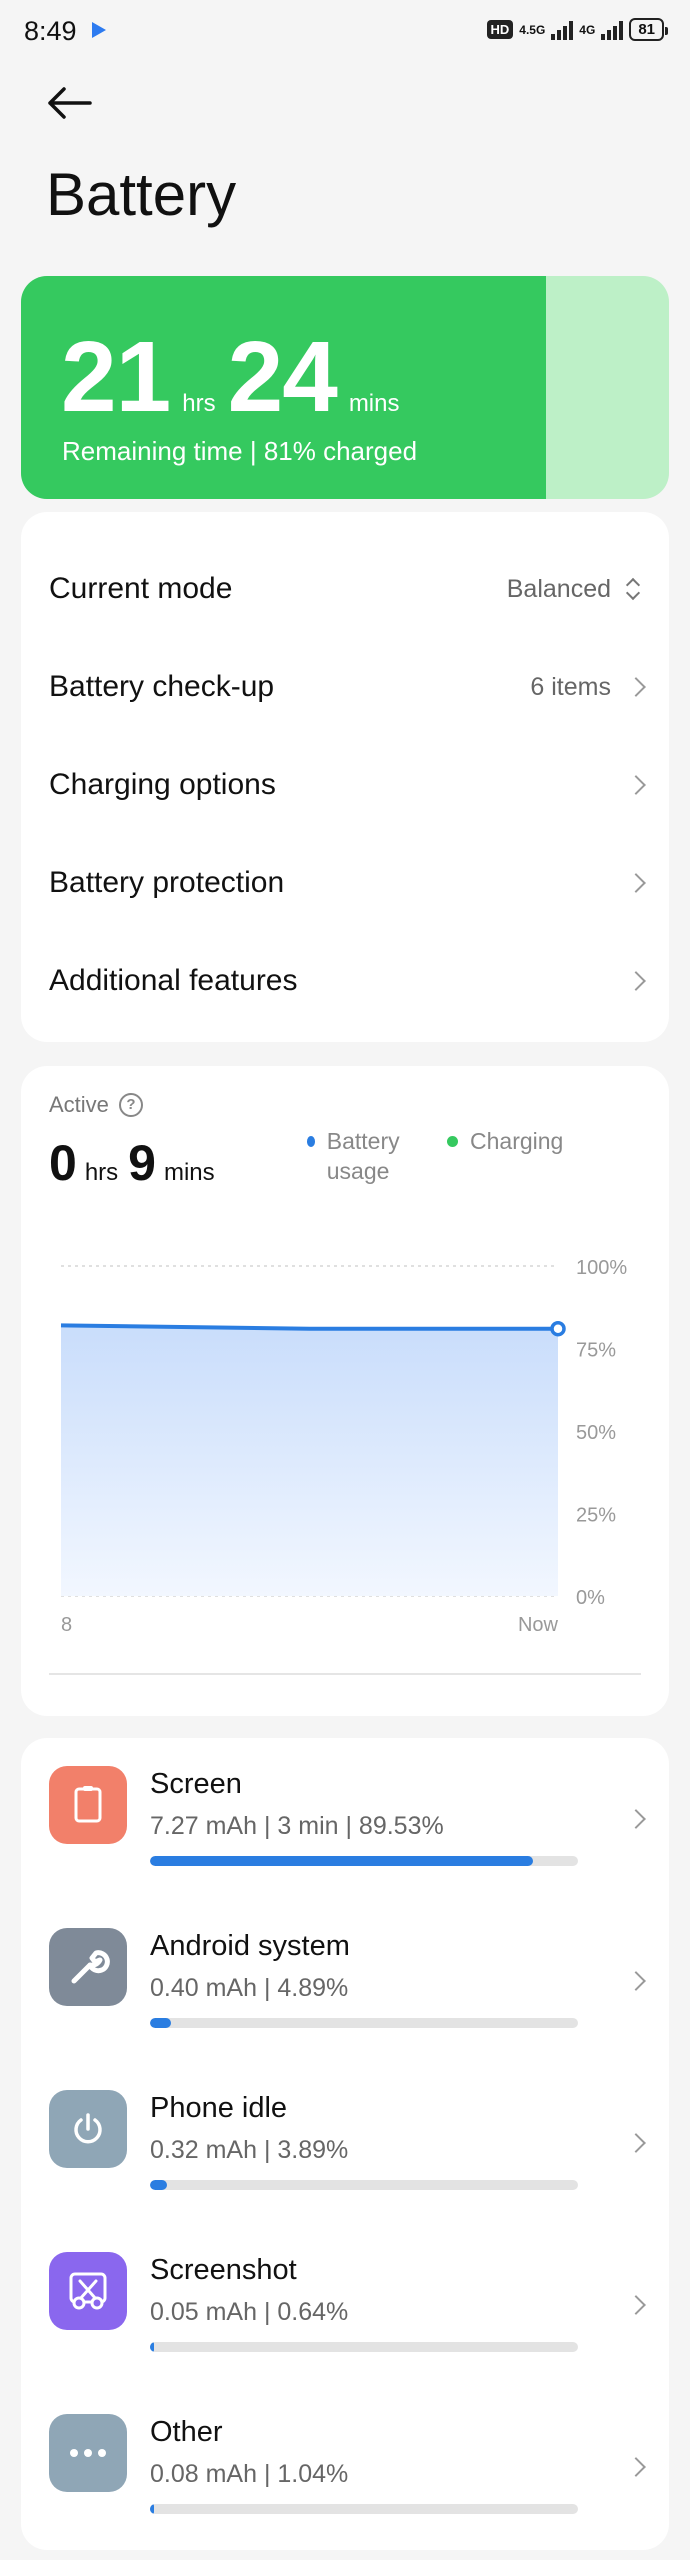 This screenshot has height=2560, width=690. Describe the element at coordinates (345, 589) in the screenshot. I see `current-mode-row: Current mode Balanced` at that location.